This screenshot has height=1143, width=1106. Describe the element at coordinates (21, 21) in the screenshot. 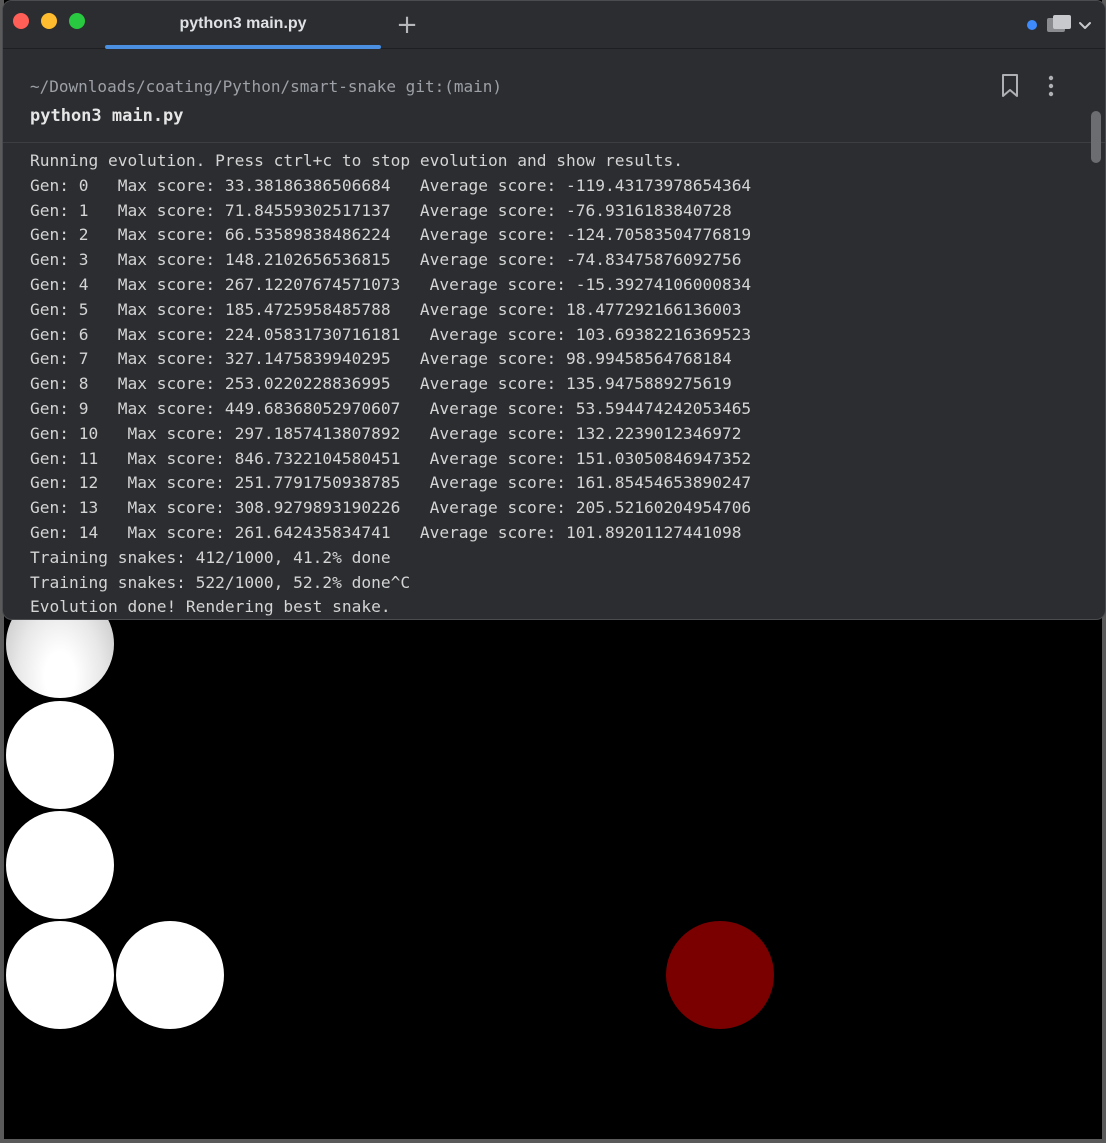

I see `close-window-button` at that location.